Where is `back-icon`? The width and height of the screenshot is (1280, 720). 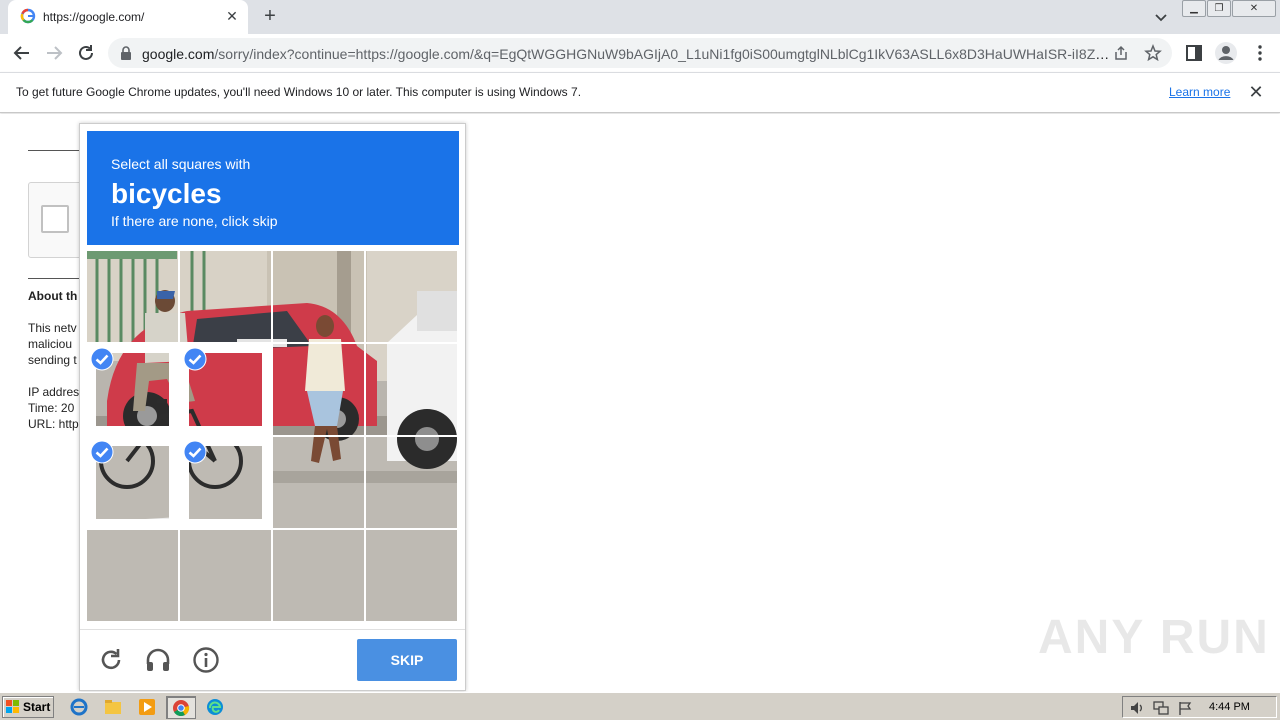
back-icon is located at coordinates (22, 53).